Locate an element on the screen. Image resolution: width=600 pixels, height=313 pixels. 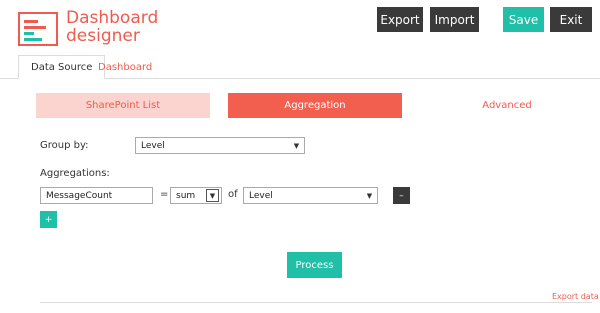
step-aggregation: Aggregation is located at coordinates (315, 105).